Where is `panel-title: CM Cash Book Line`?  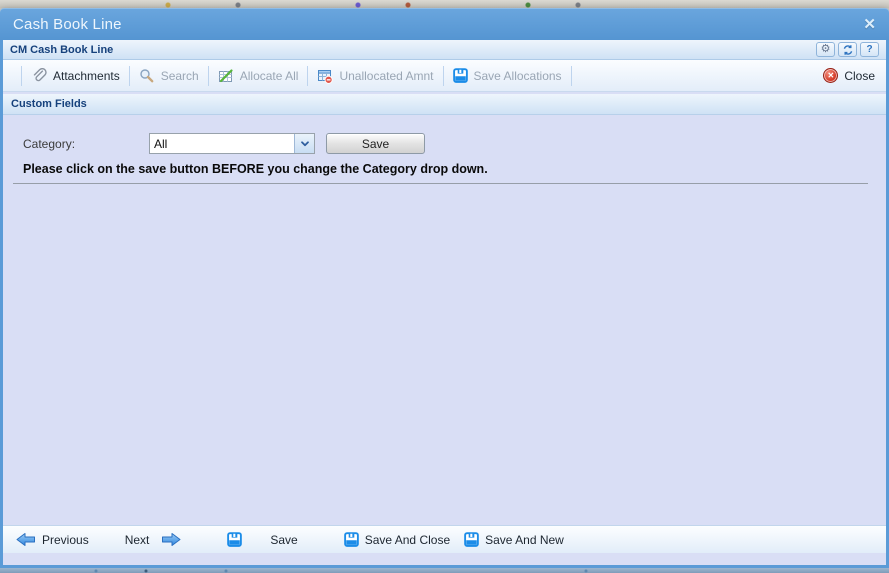
panel-title: CM Cash Book Line is located at coordinates (62, 49).